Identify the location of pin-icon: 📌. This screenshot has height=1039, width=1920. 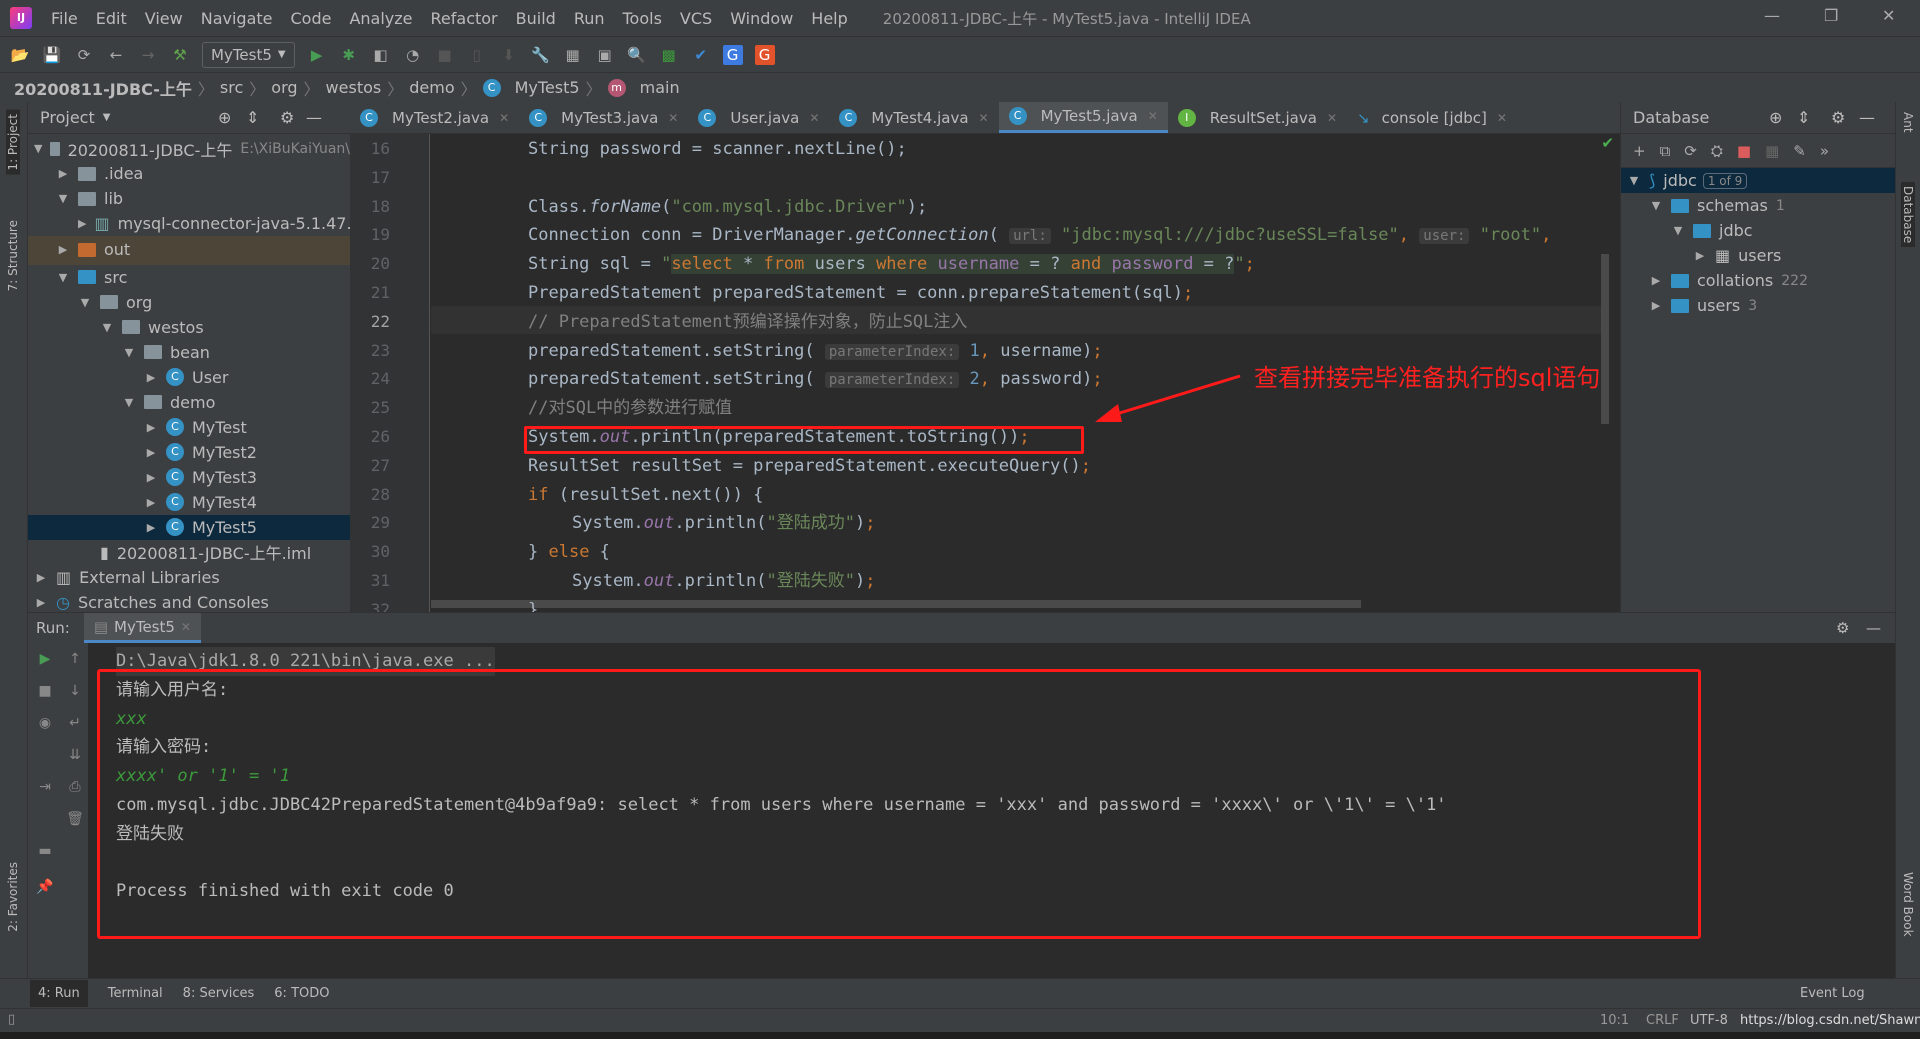
(45, 888).